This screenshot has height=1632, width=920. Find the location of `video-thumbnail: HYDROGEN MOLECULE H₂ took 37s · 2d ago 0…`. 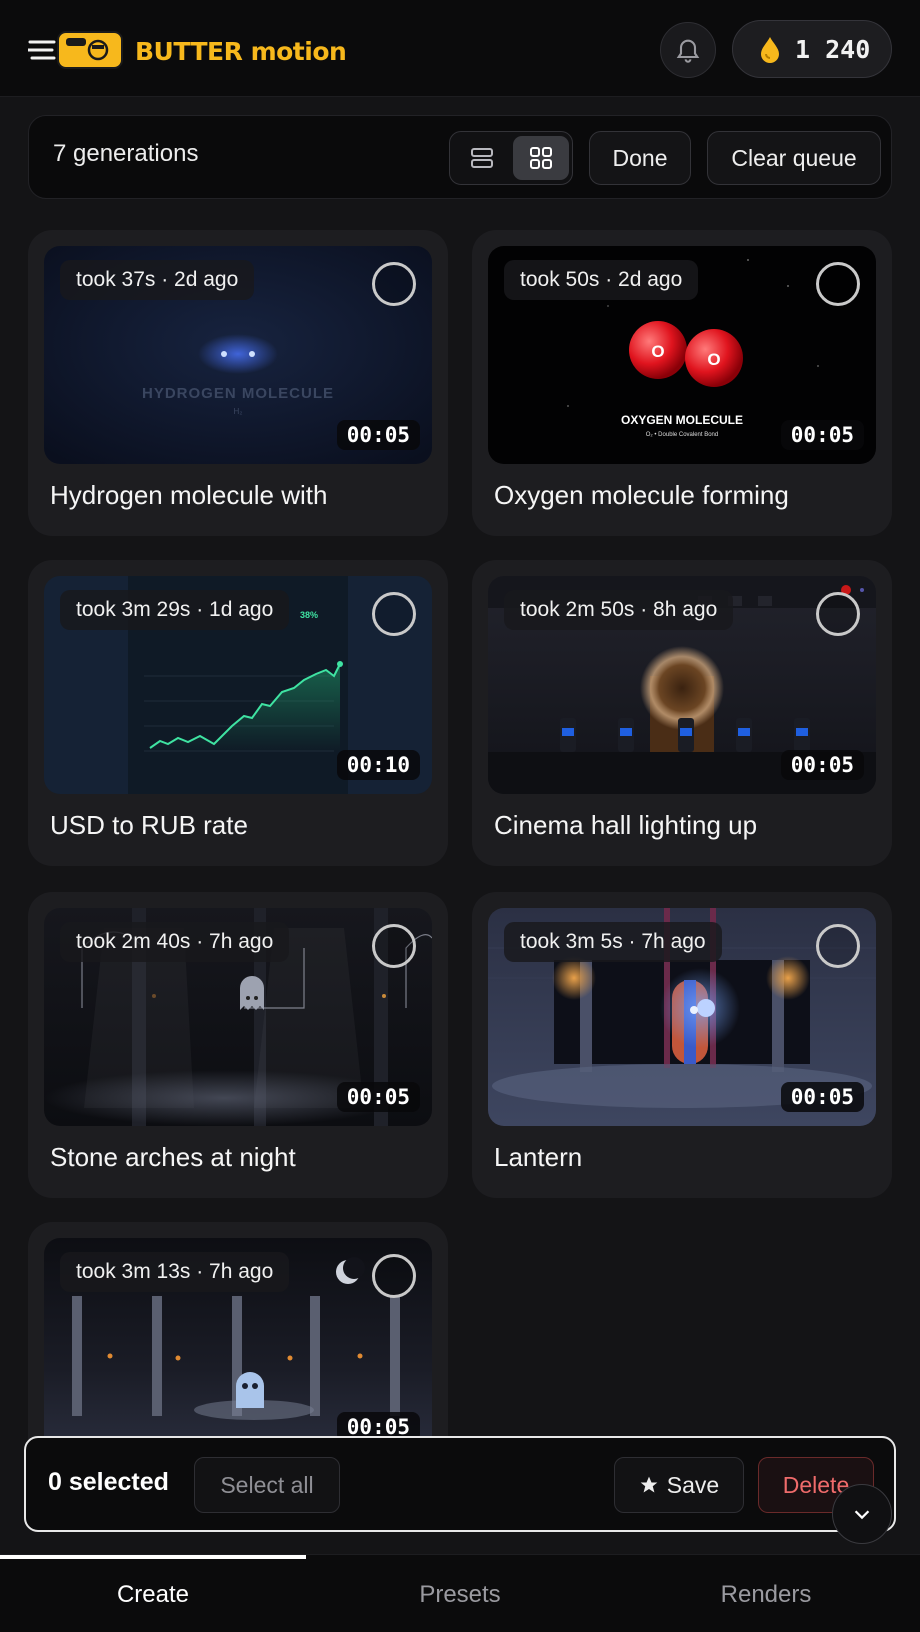

video-thumbnail: HYDROGEN MOLECULE H₂ took 37s · 2d ago 0… is located at coordinates (238, 355).